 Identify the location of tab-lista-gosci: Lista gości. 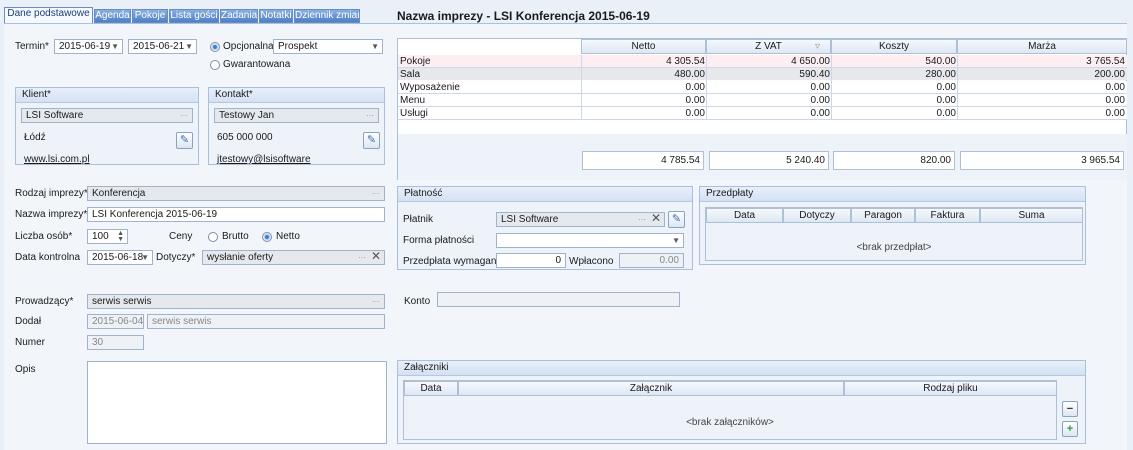
(194, 16).